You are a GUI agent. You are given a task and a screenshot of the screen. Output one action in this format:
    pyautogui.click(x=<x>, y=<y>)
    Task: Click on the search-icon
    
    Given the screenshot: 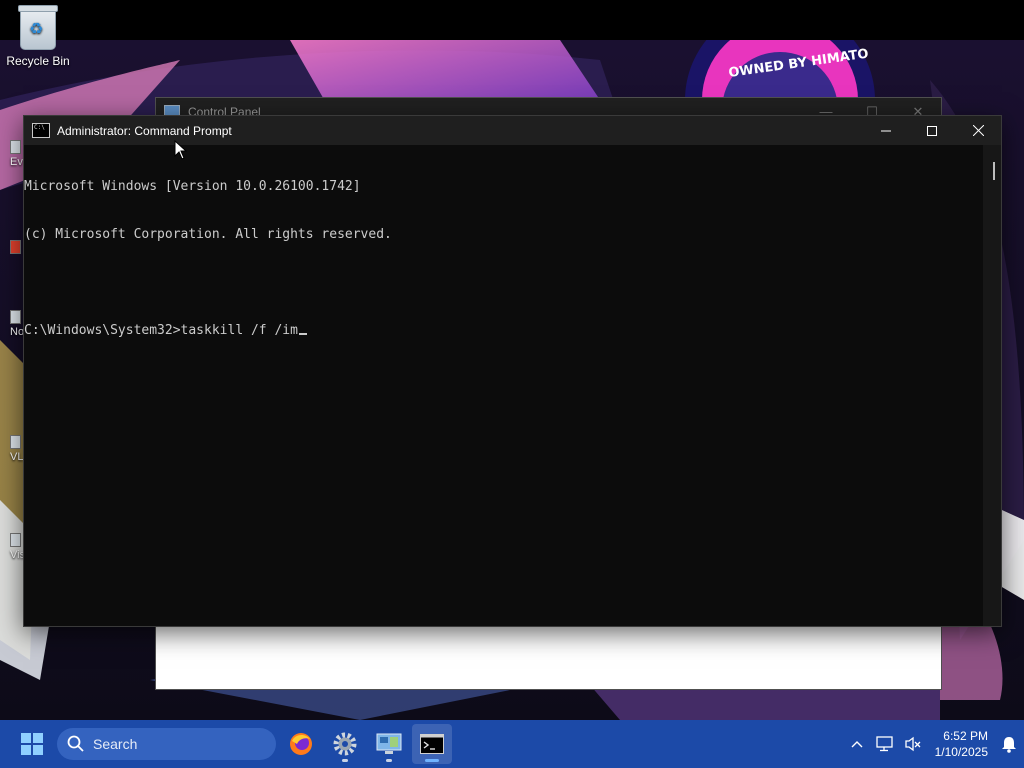 What is the action you would take?
    pyautogui.click(x=75, y=743)
    